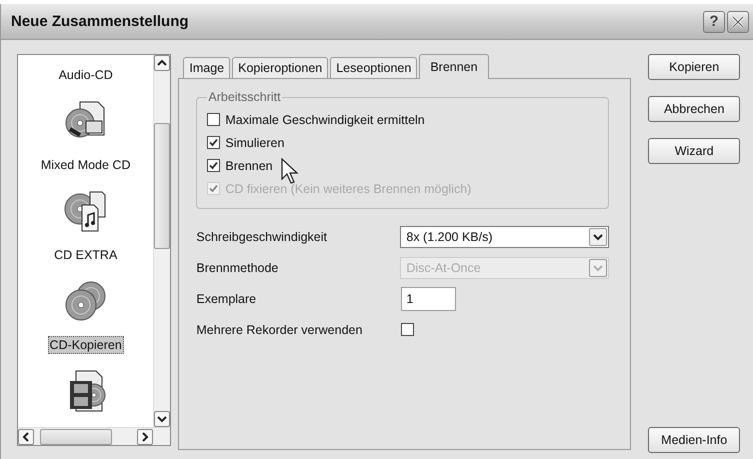 The image size is (753, 459). Describe the element at coordinates (694, 151) in the screenshot. I see `dialog-button: Wizard` at that location.